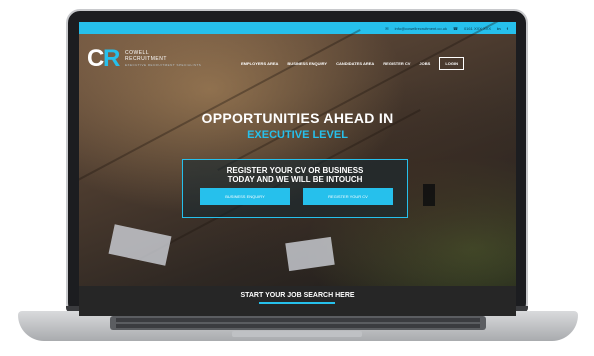  What do you see at coordinates (507, 28) in the screenshot?
I see `facebook-icon: f` at bounding box center [507, 28].